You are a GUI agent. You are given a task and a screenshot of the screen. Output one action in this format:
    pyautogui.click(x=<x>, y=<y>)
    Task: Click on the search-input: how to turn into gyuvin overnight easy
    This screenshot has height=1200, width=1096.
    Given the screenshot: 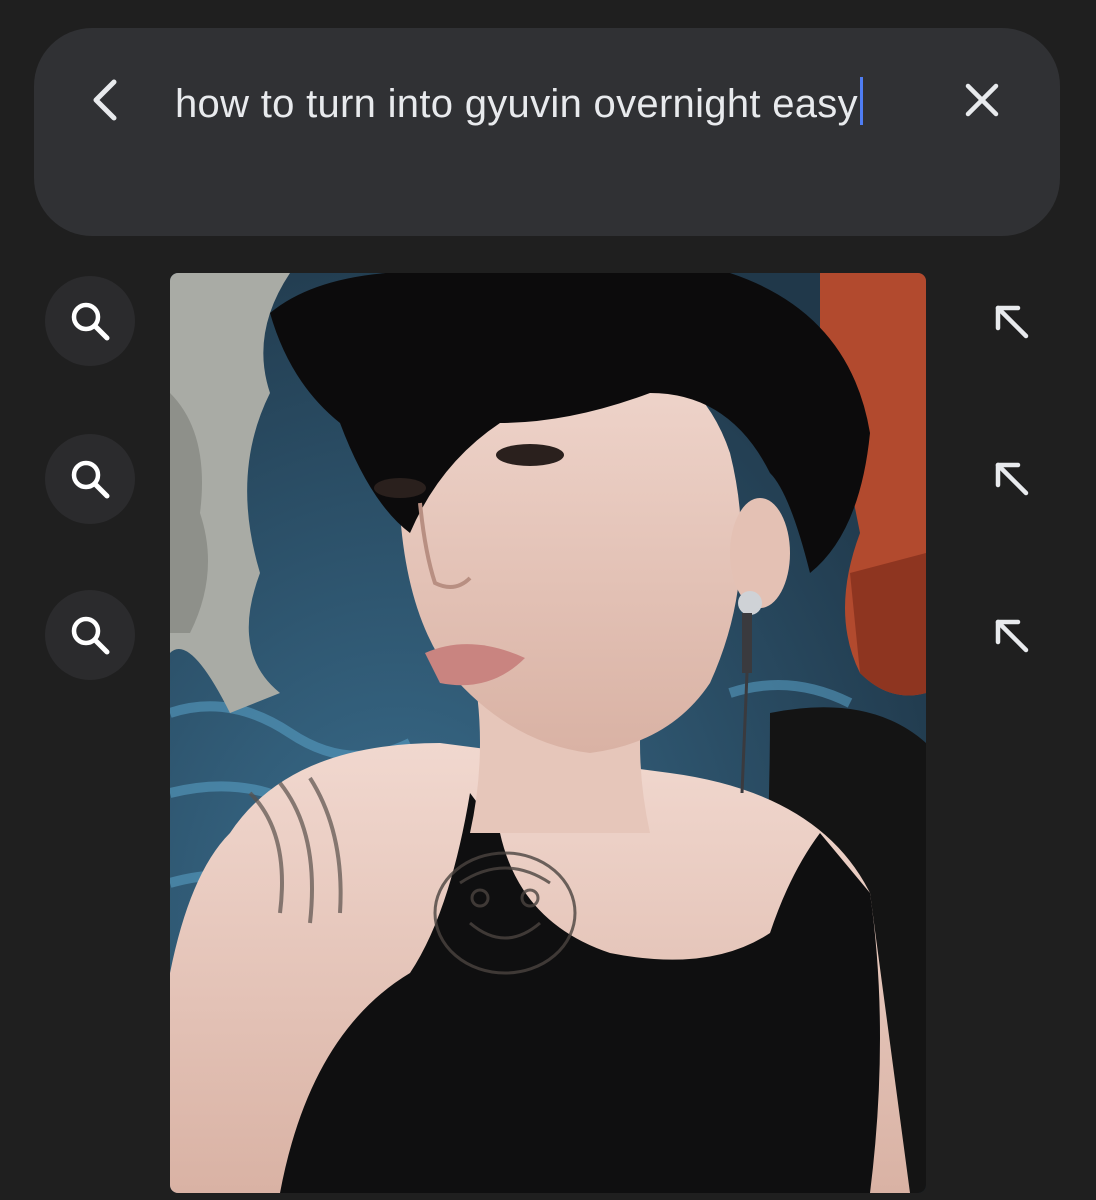 What is the action you would take?
    pyautogui.click(x=545, y=104)
    